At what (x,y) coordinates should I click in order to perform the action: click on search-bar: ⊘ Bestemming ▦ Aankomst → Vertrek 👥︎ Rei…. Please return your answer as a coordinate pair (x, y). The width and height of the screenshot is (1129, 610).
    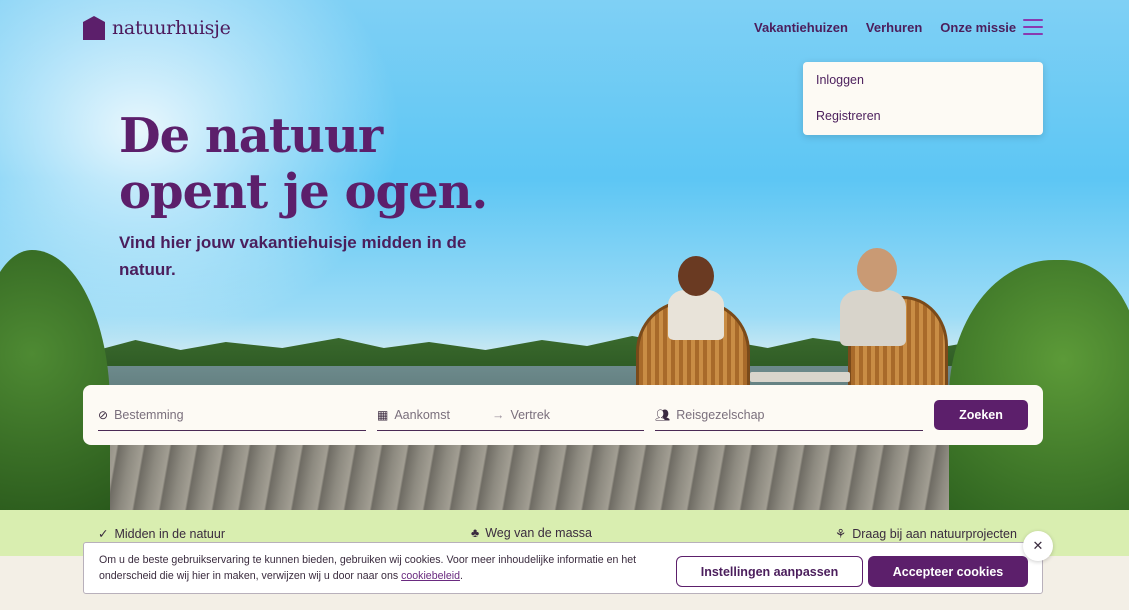
    Looking at the image, I should click on (563, 415).